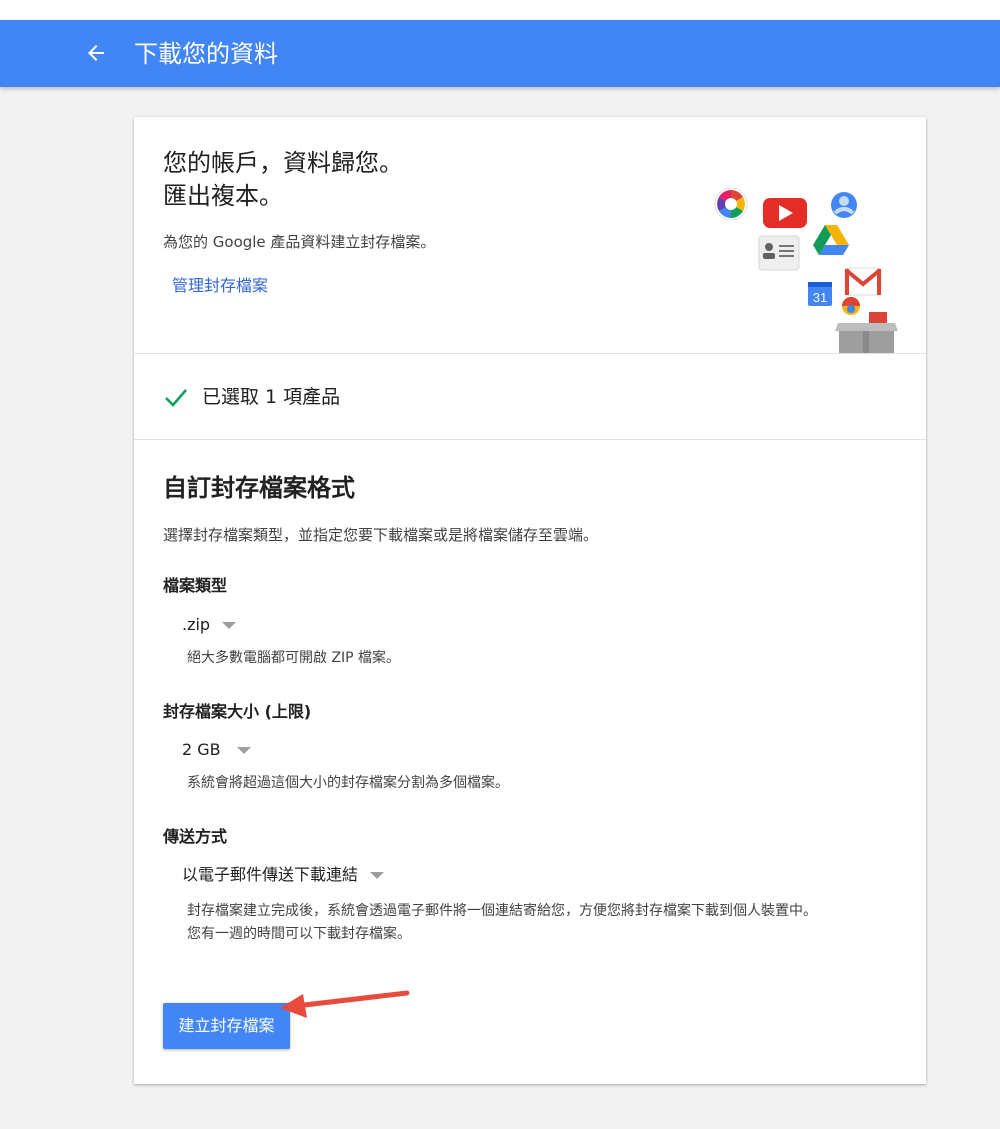 The image size is (1000, 1129). Describe the element at coordinates (500, 53) in the screenshot. I see `app-bar: 下載您的資料` at that location.